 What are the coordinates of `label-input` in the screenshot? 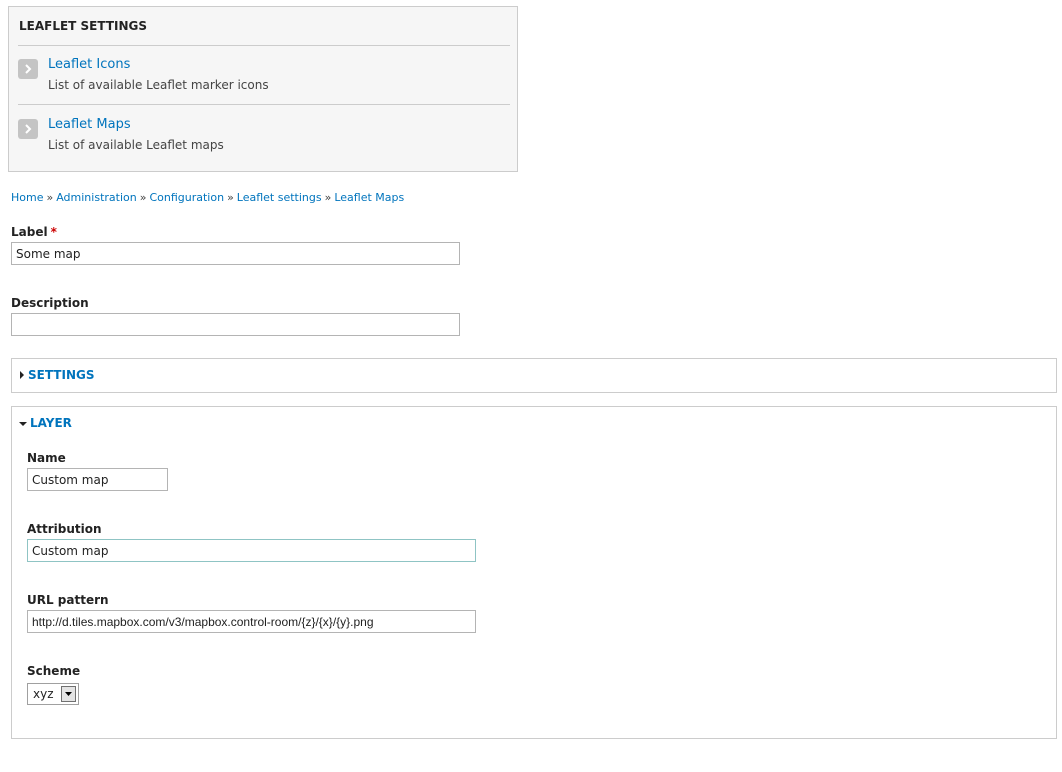 It's located at (235, 253).